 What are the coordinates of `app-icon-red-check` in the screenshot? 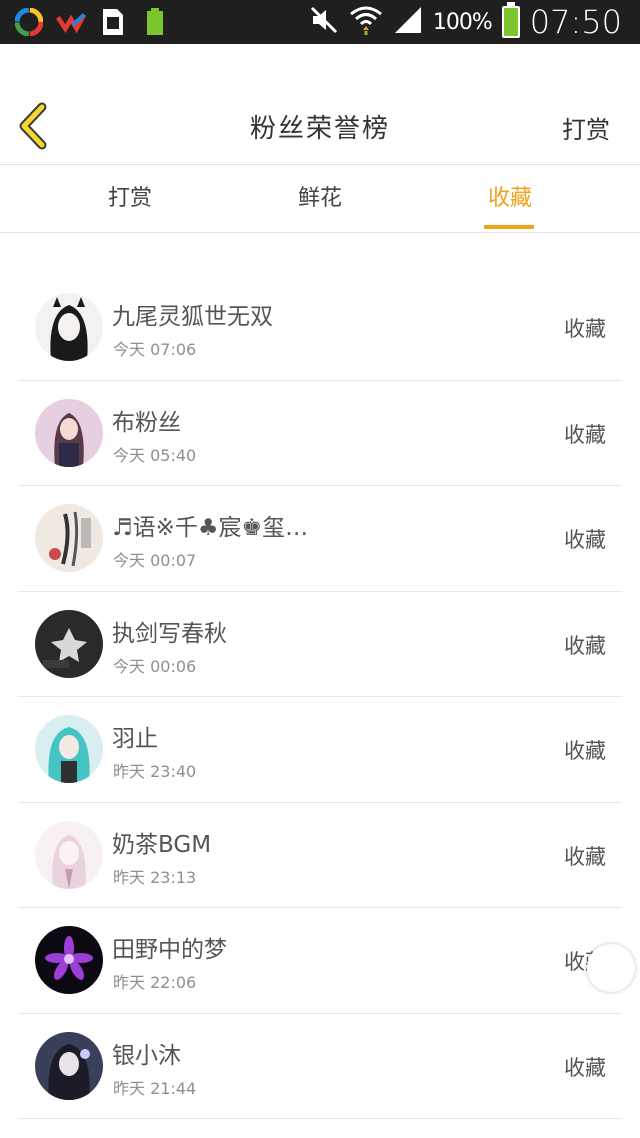 It's located at (71, 22).